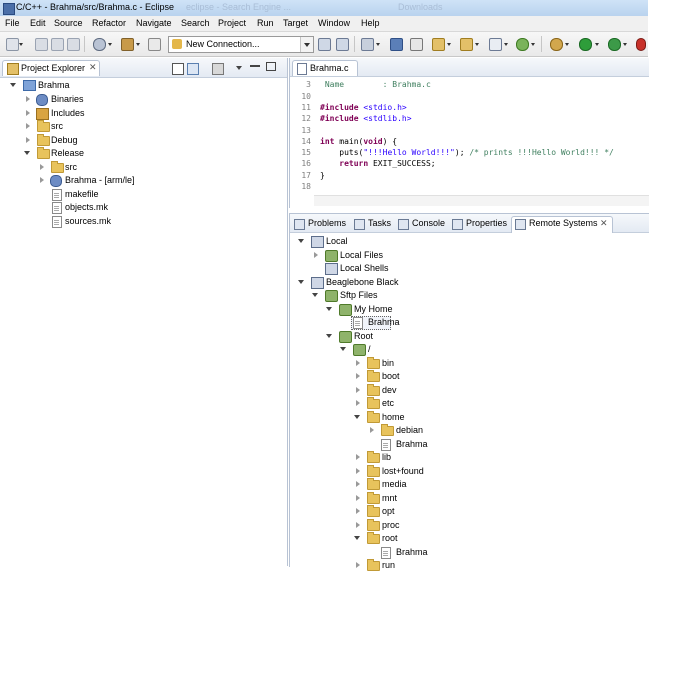 The image size is (677, 687). Describe the element at coordinates (195, 23) in the screenshot. I see `menu-search: Search` at that location.